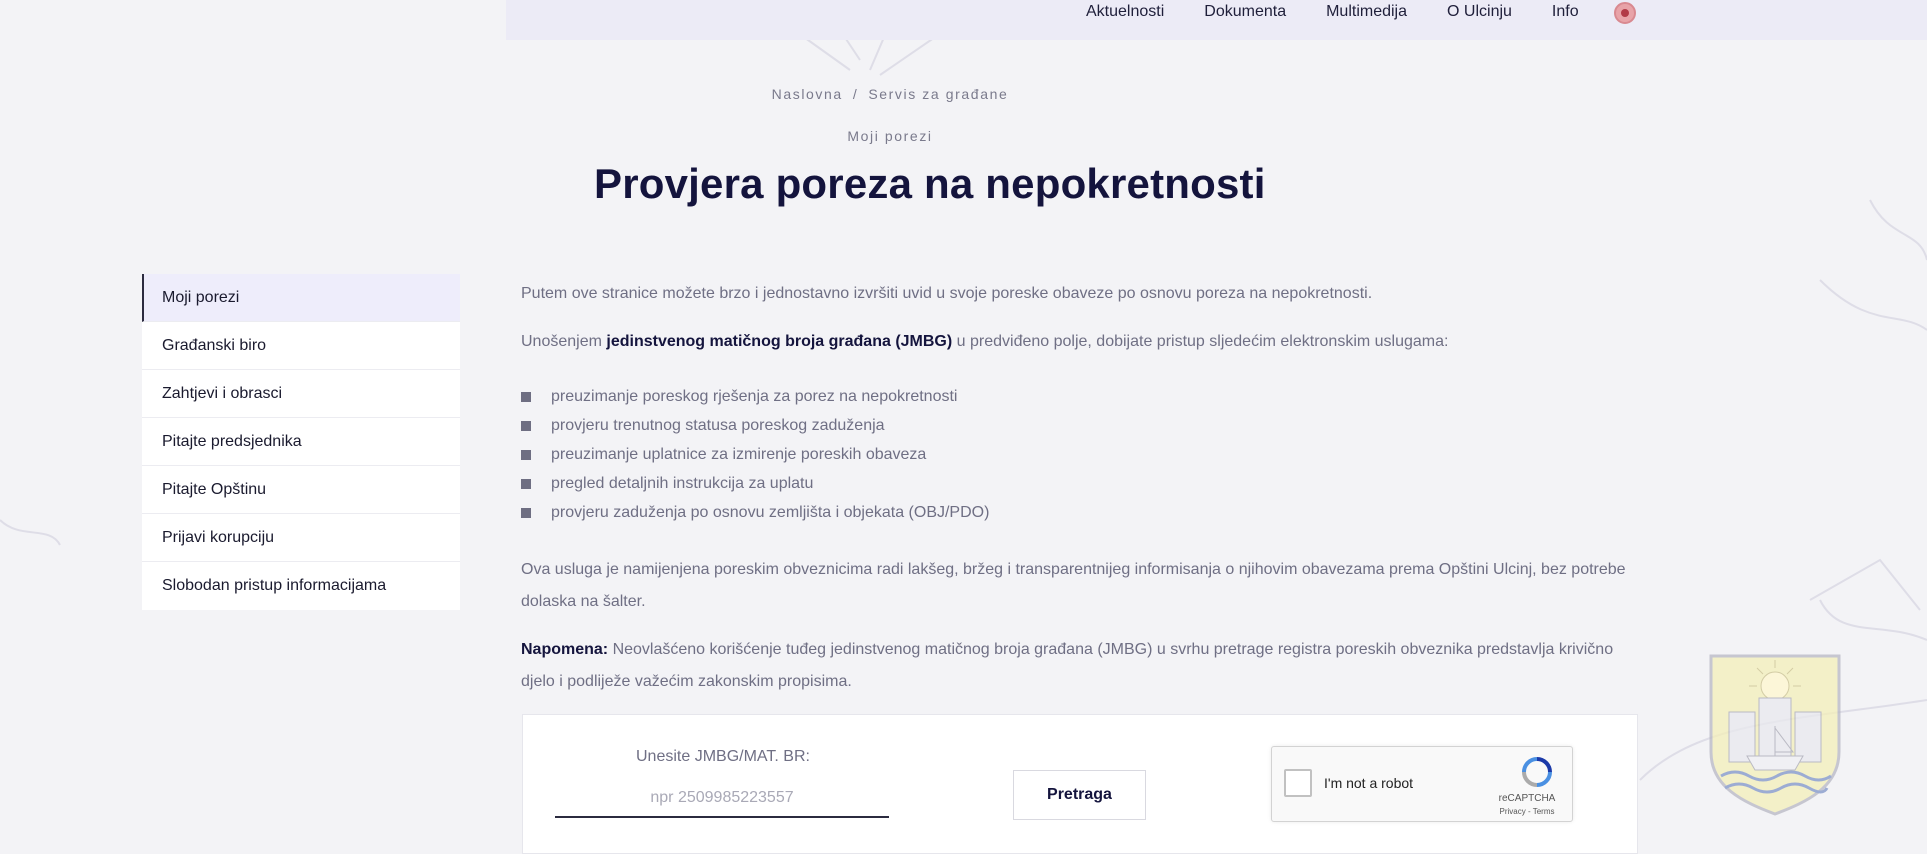  What do you see at coordinates (301, 346) in the screenshot?
I see `sidebar-item-gradjanski-biro: Građanski biro` at bounding box center [301, 346].